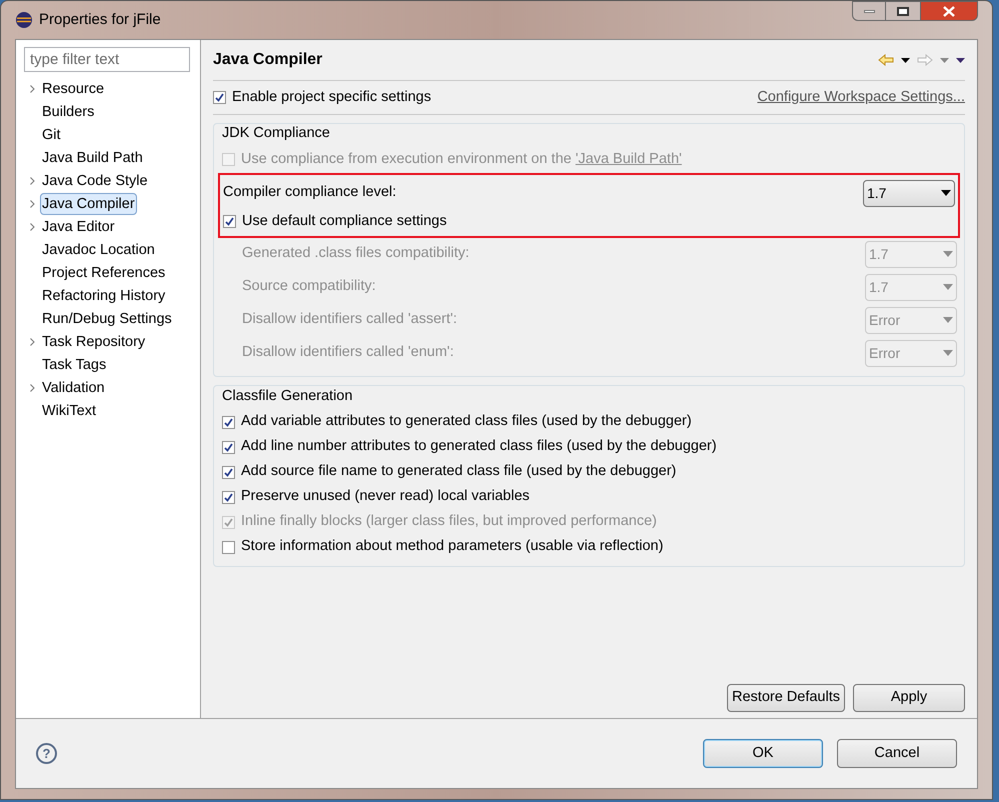 The height and width of the screenshot is (802, 999). What do you see at coordinates (288, 396) in the screenshot?
I see `group-title: Classfile Generation` at bounding box center [288, 396].